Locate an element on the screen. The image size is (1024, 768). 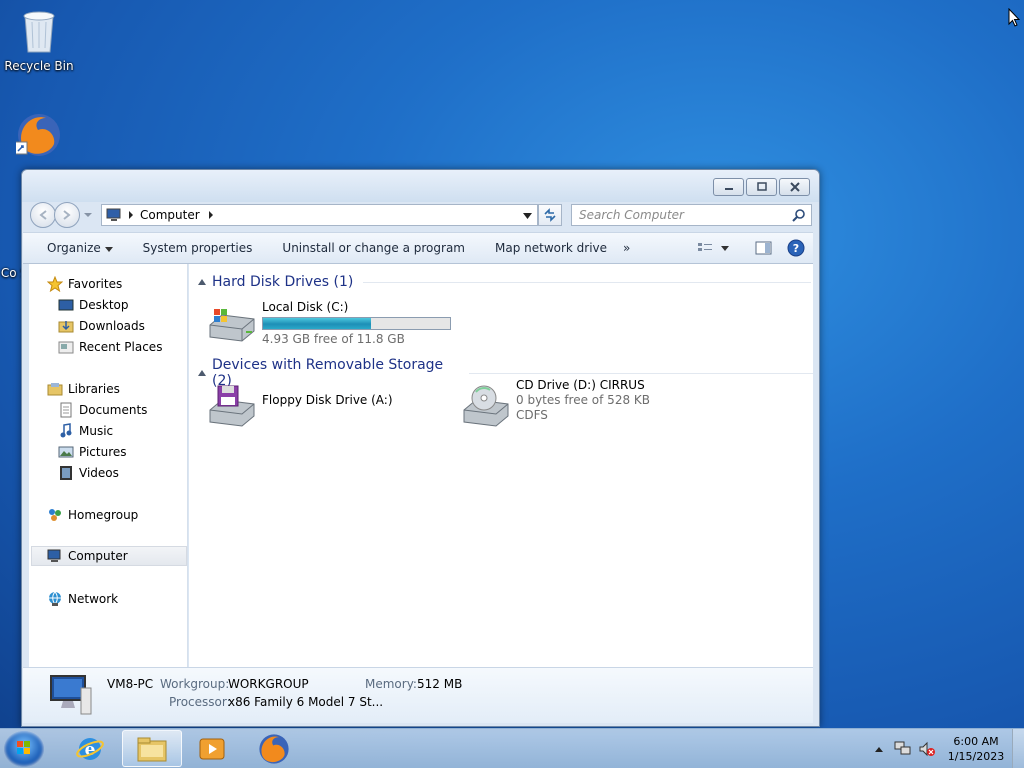
show-hidden-icons-icon is located at coordinates (879, 749).